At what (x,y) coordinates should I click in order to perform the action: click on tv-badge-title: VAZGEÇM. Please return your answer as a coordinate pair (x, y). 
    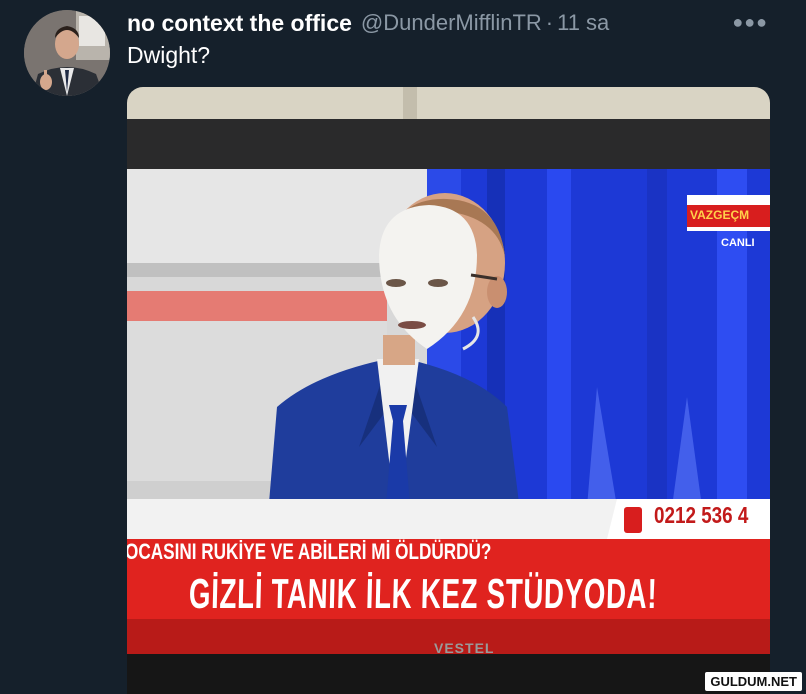
    Looking at the image, I should click on (720, 215).